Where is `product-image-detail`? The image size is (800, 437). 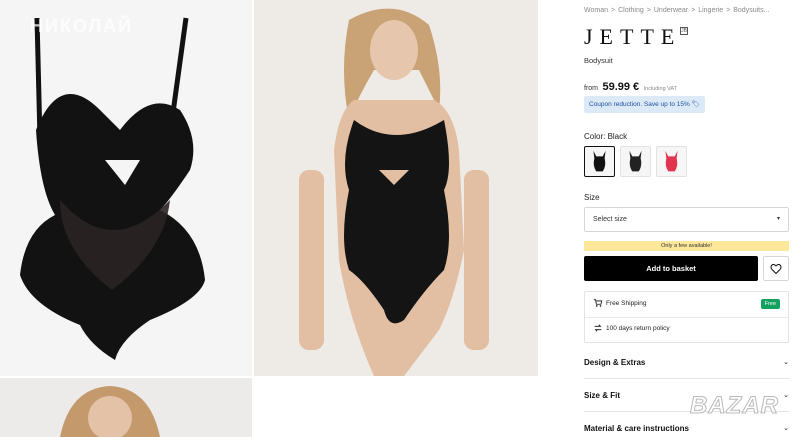 product-image-detail is located at coordinates (126, 407).